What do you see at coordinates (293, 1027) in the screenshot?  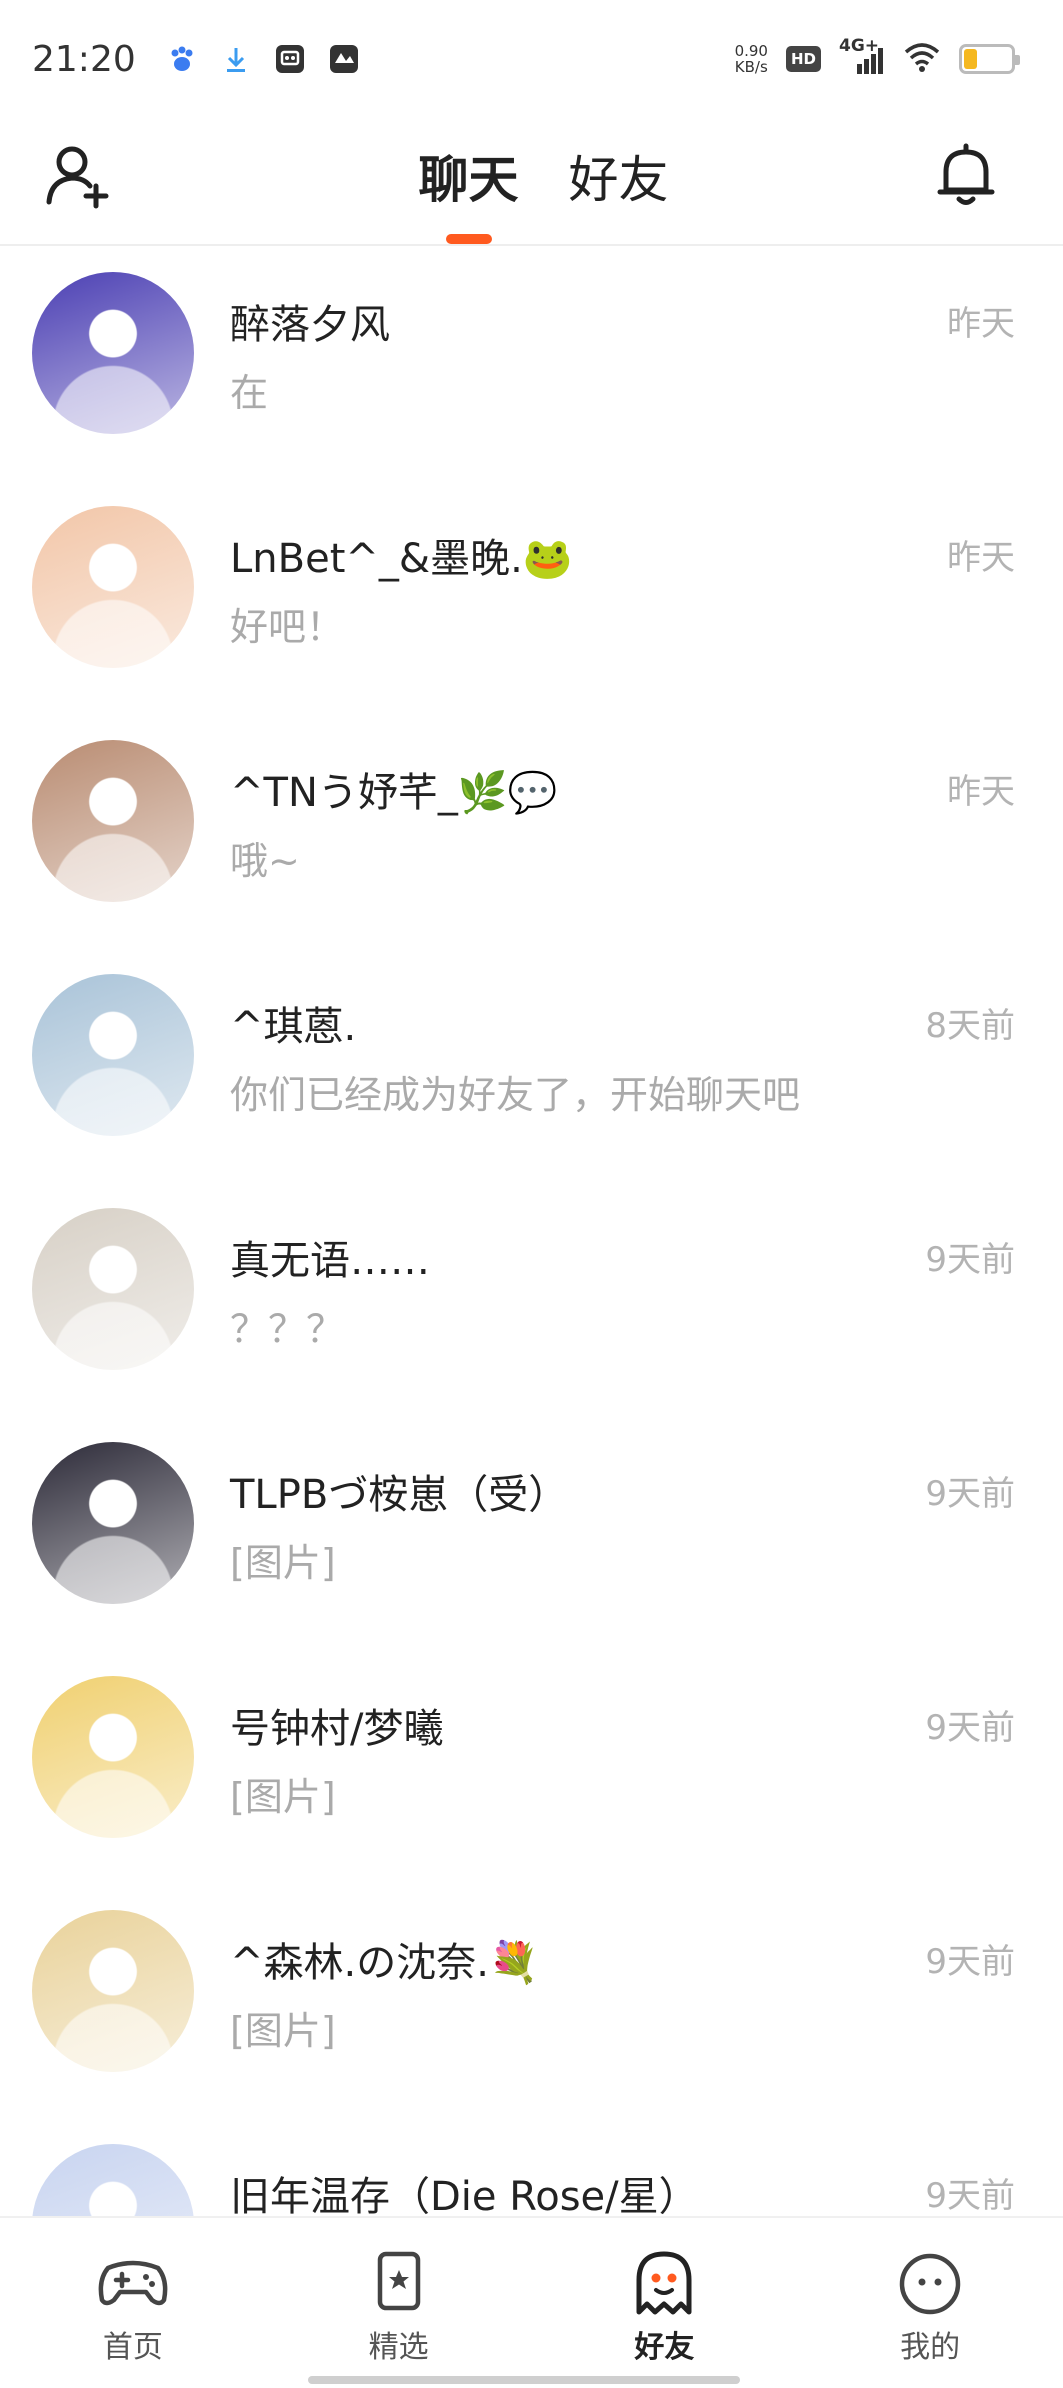 I see `chat-name: ^琪蒽.` at bounding box center [293, 1027].